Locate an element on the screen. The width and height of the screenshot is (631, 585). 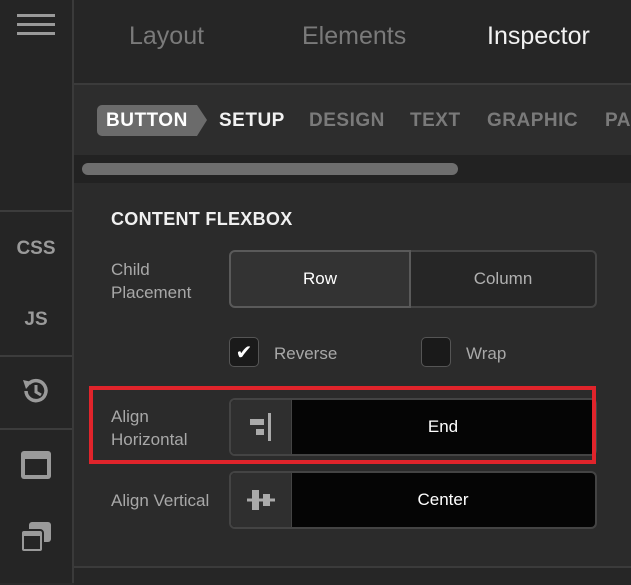
reverse-checkbox: ✔ is located at coordinates (244, 352).